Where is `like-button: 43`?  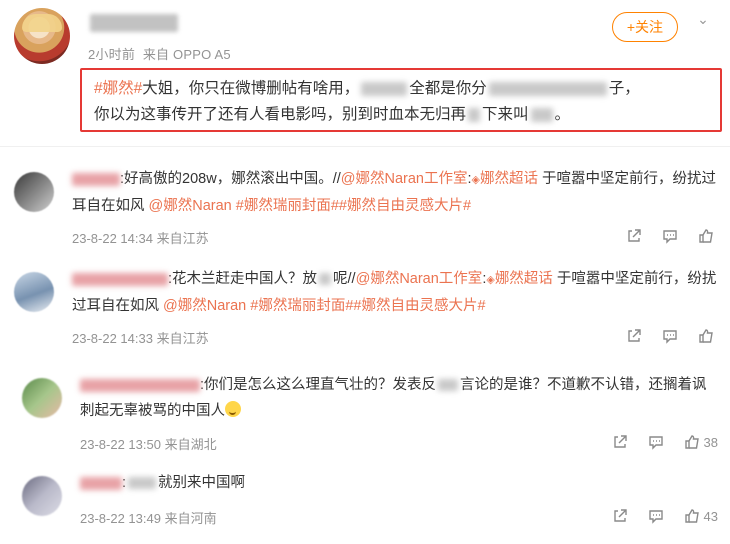
like-button: 43 is located at coordinates (701, 516).